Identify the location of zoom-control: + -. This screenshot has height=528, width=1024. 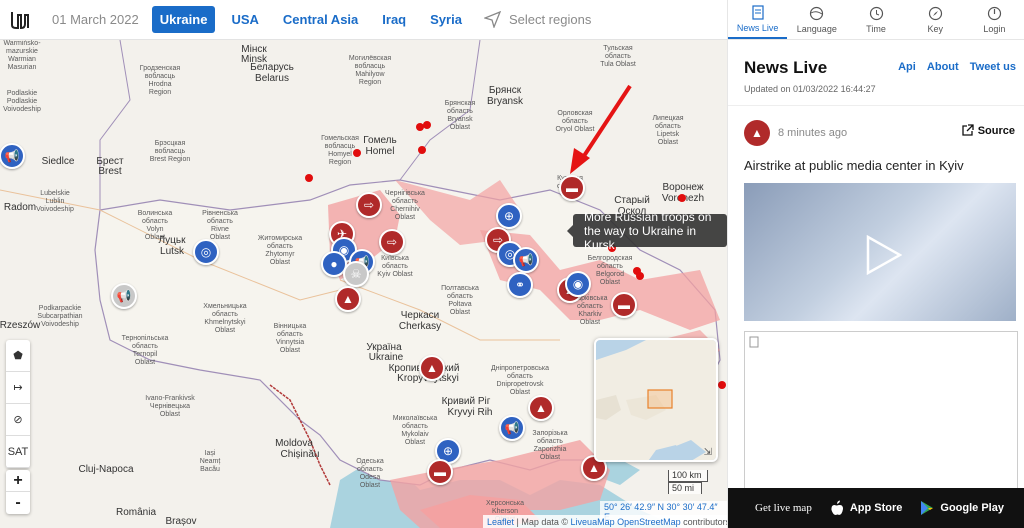
(18, 492).